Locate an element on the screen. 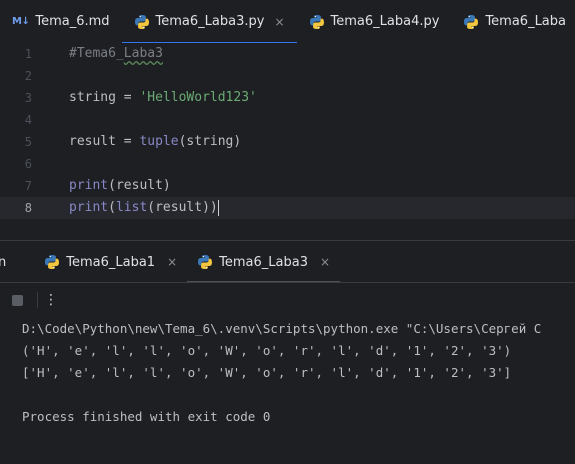  comment-content: #Tema6_Laba3 is located at coordinates (116, 53).